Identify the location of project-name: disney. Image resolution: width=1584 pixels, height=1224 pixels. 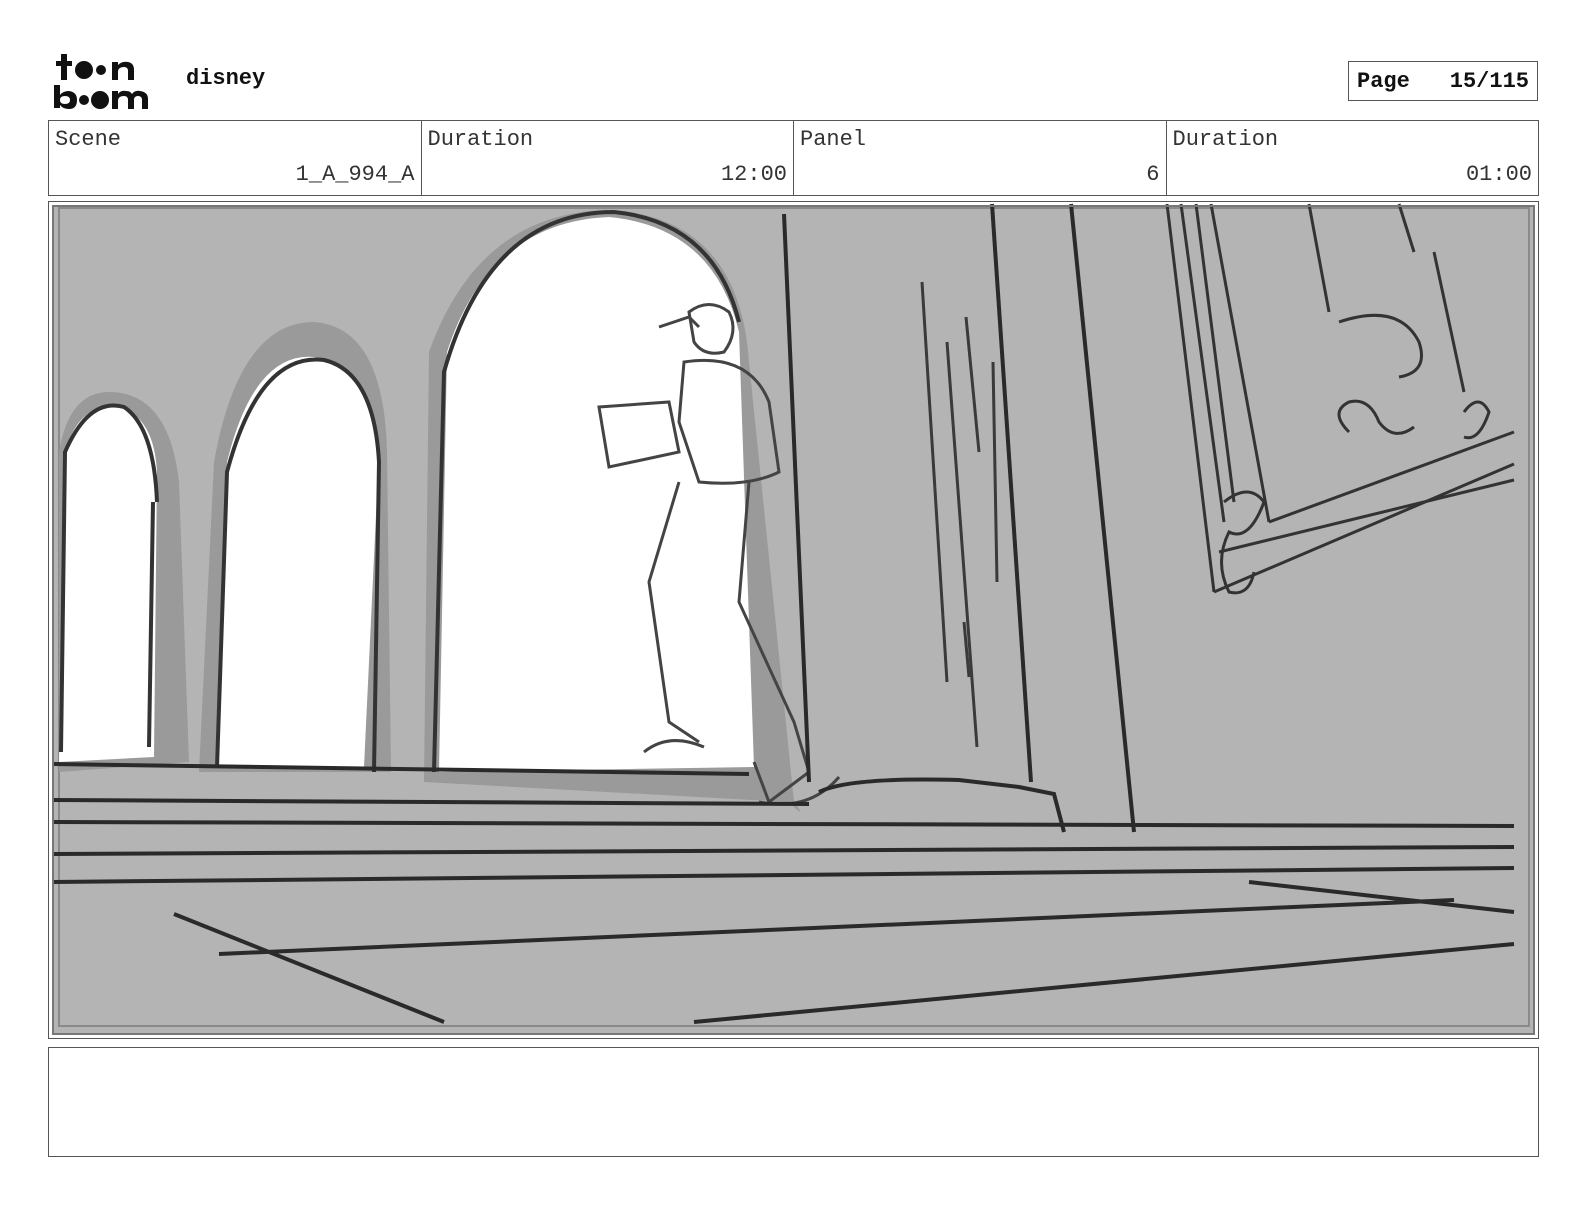
(226, 78).